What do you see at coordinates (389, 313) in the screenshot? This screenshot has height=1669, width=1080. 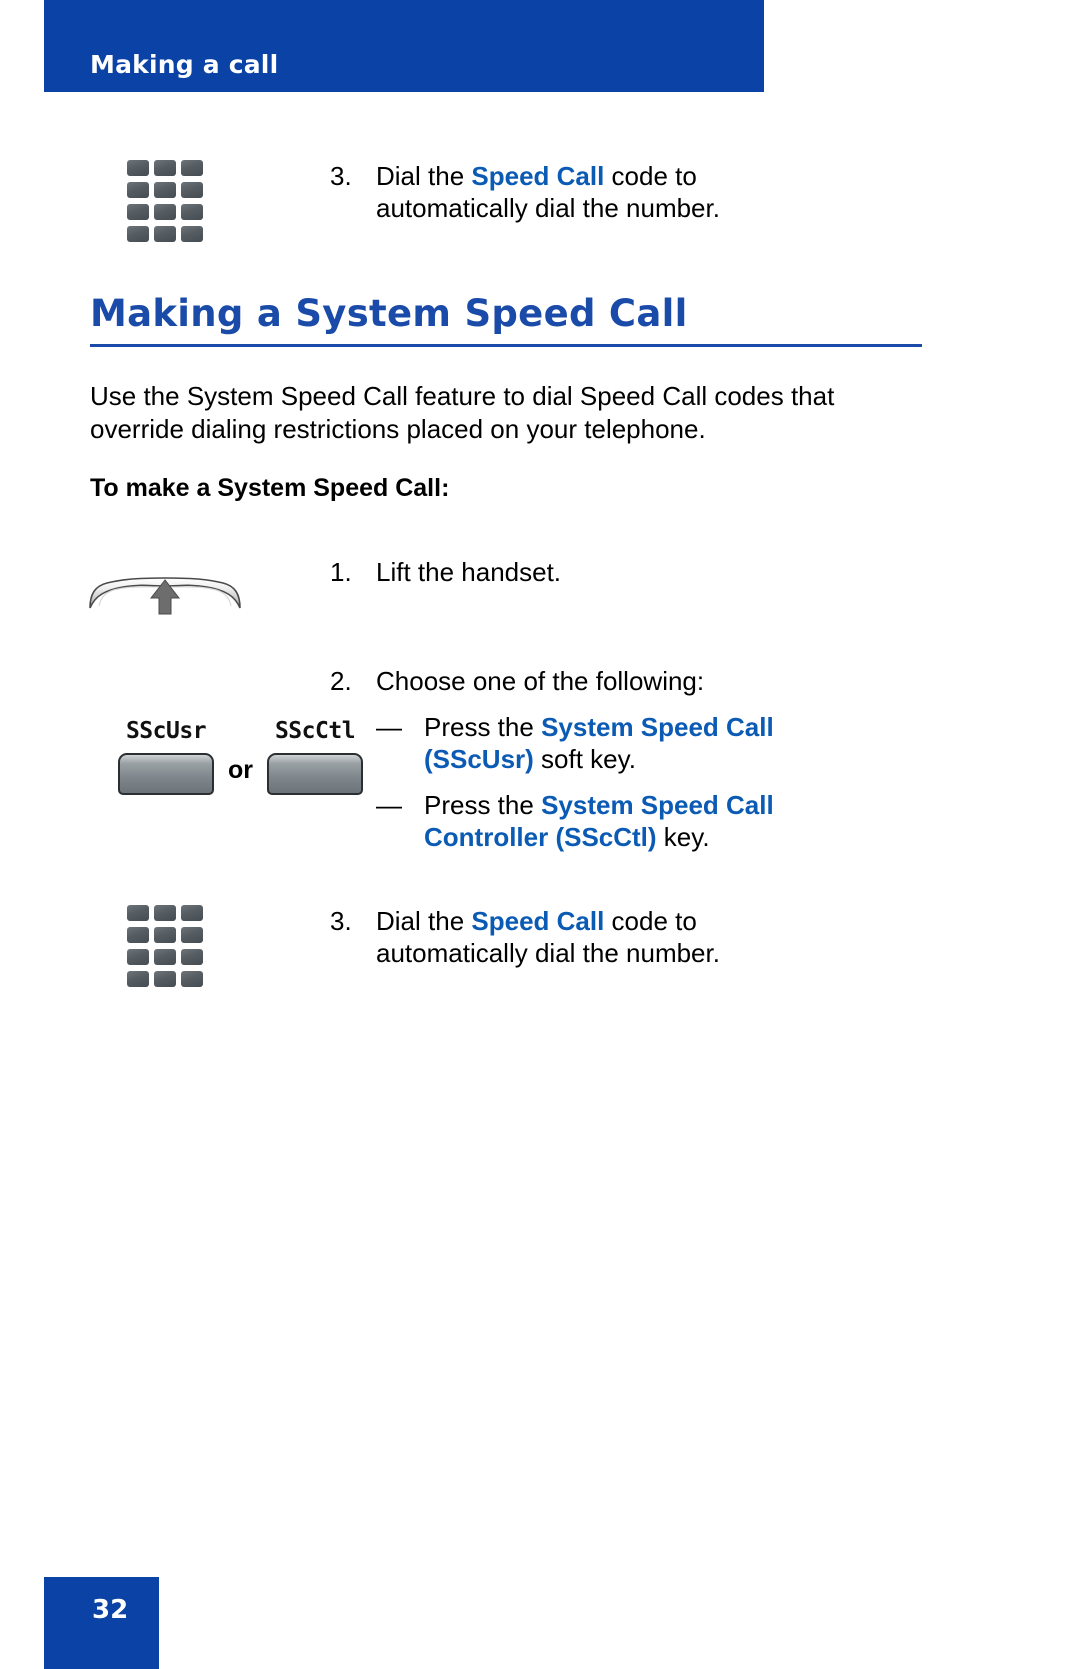 I see `section-heading: Making a System Speed Call` at bounding box center [389, 313].